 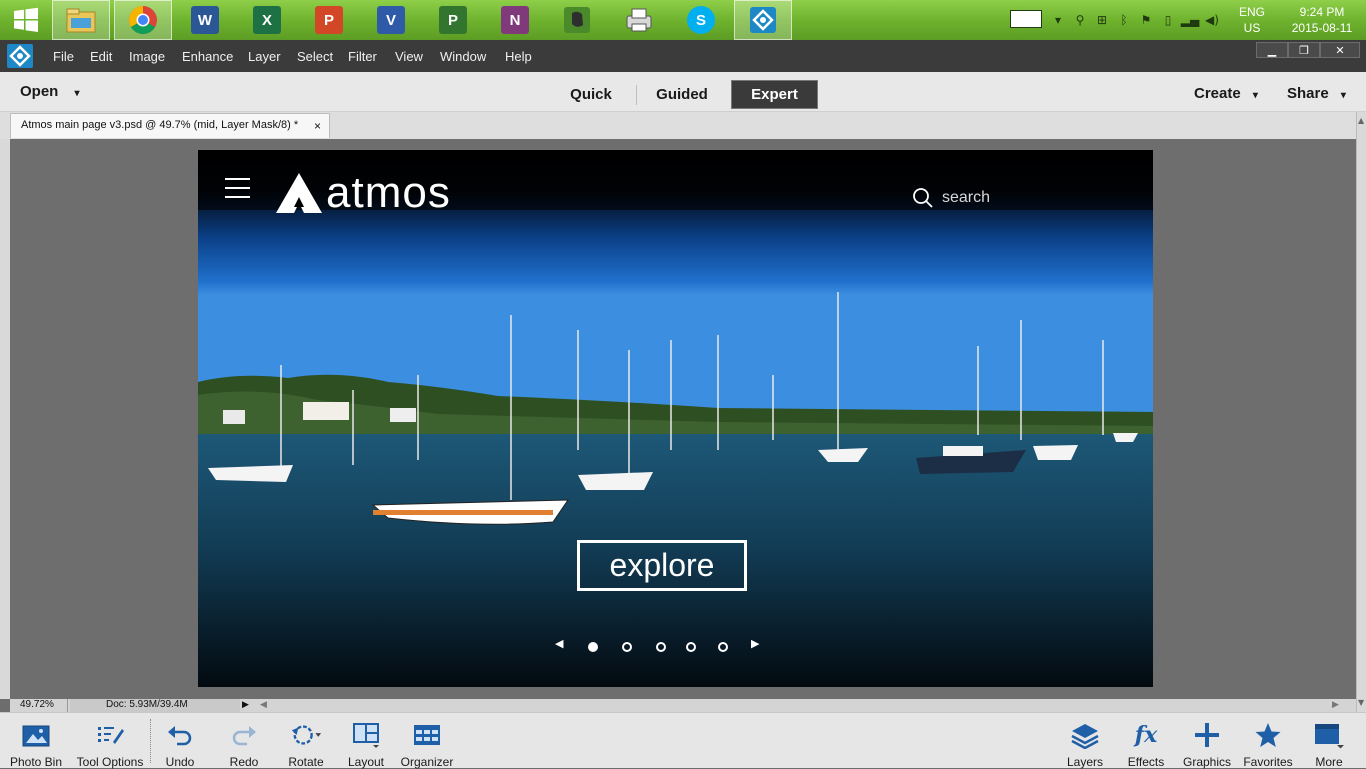 What do you see at coordinates (518, 56) in the screenshot?
I see `menu-help: Help` at bounding box center [518, 56].